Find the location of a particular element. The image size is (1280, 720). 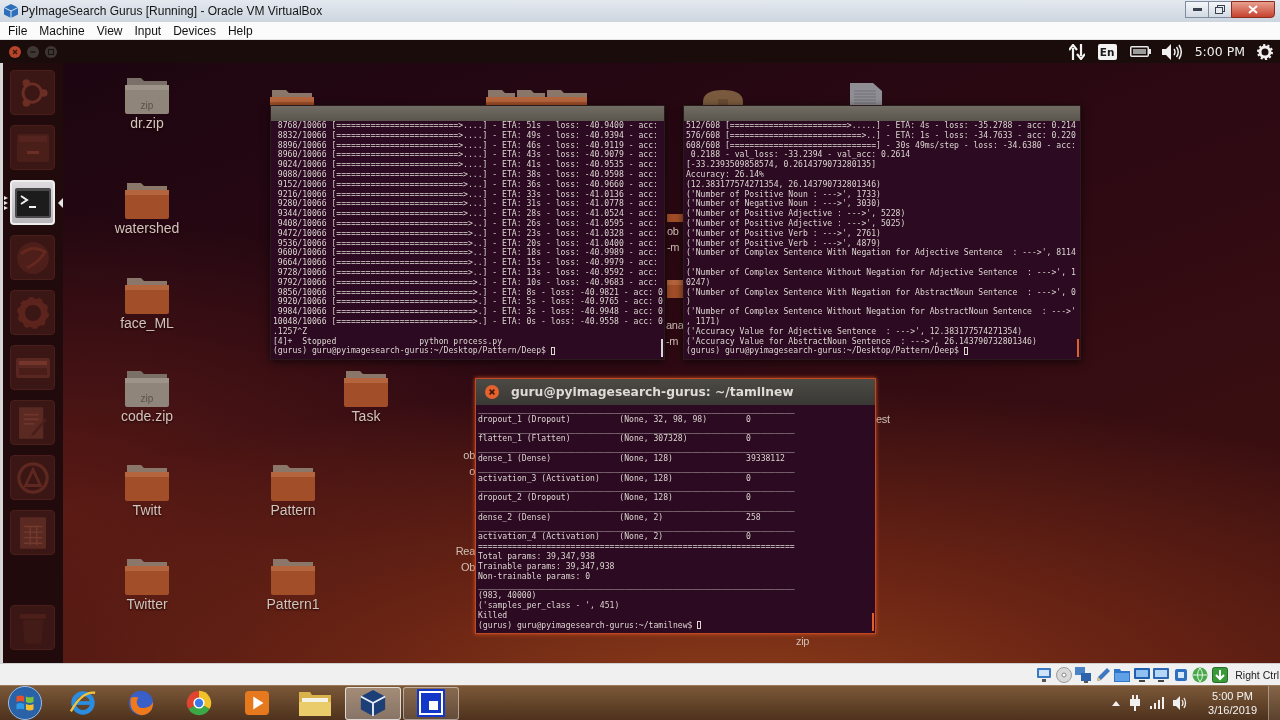

terminal-line: 0247) is located at coordinates (698, 282).